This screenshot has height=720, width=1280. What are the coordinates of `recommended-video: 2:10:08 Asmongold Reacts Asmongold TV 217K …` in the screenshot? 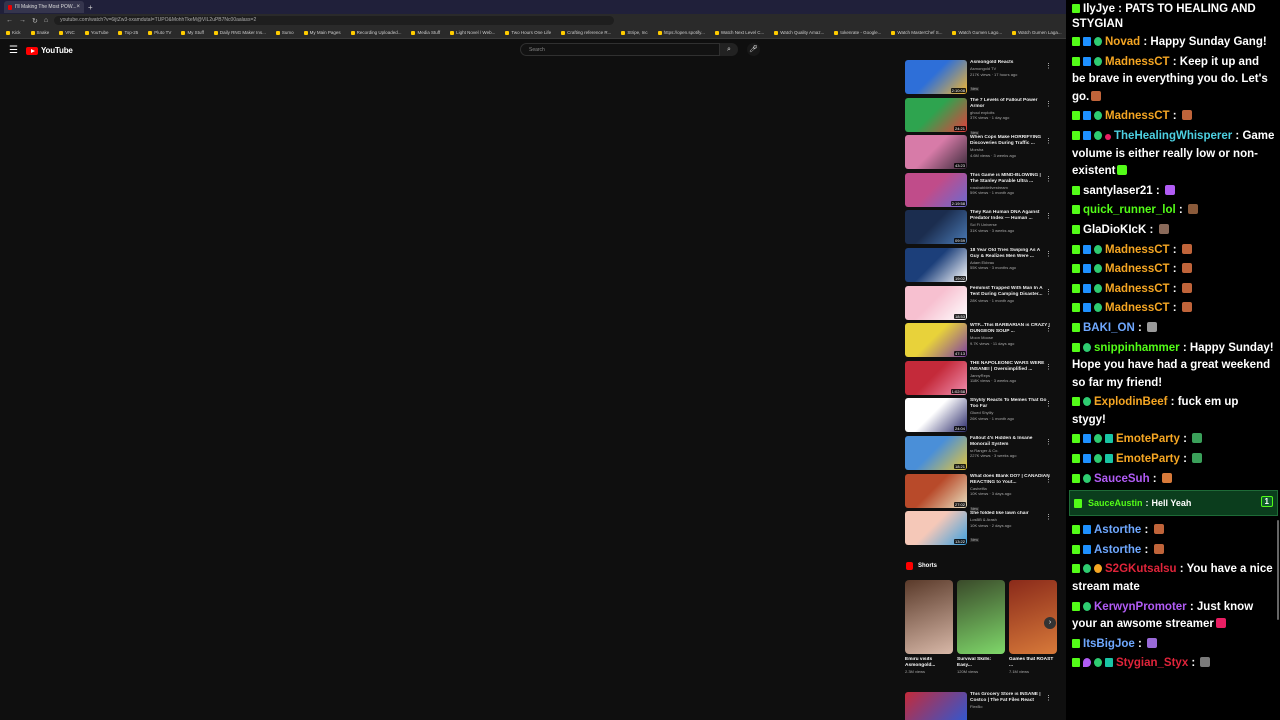 It's located at (981, 79).